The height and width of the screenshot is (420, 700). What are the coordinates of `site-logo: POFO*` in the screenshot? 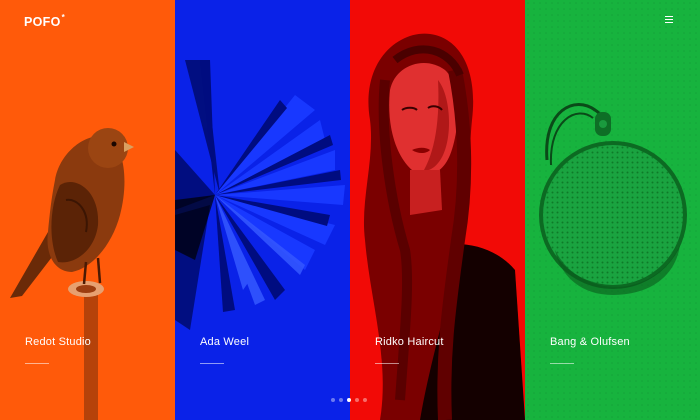 It's located at (45, 21).